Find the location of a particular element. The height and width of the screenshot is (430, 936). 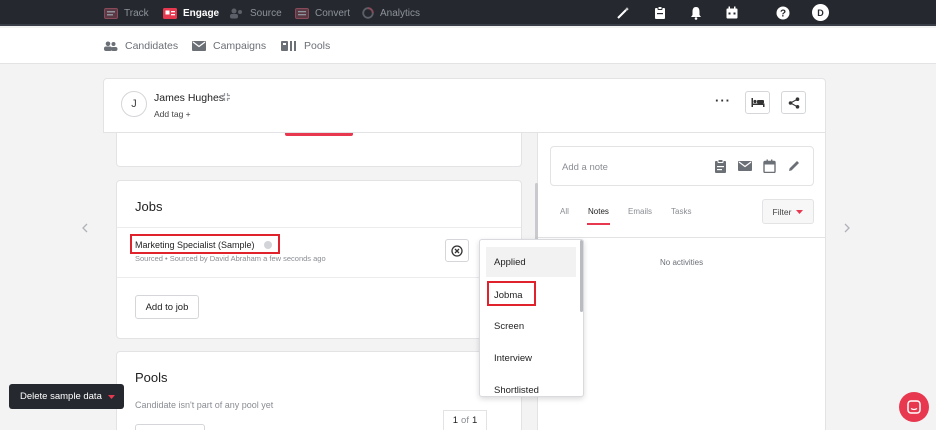

next-arrow-button is located at coordinates (847, 228).